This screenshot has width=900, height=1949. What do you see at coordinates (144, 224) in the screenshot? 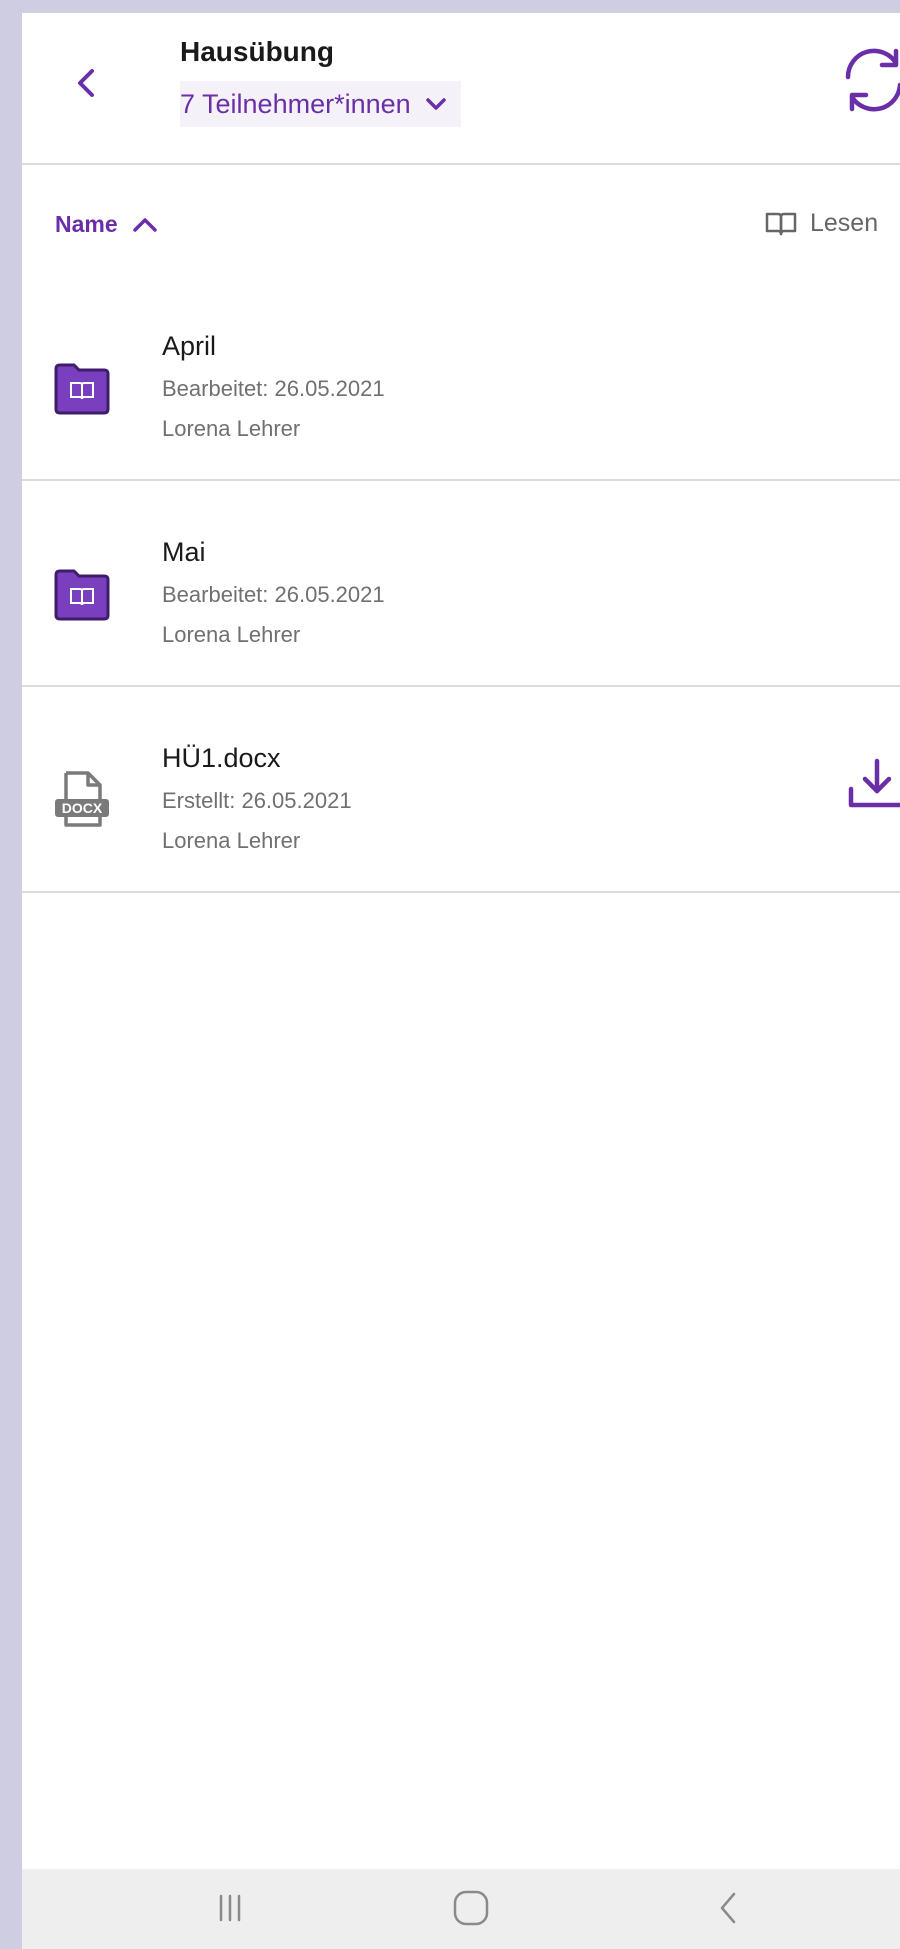
I see `chevron-up-icon` at bounding box center [144, 224].